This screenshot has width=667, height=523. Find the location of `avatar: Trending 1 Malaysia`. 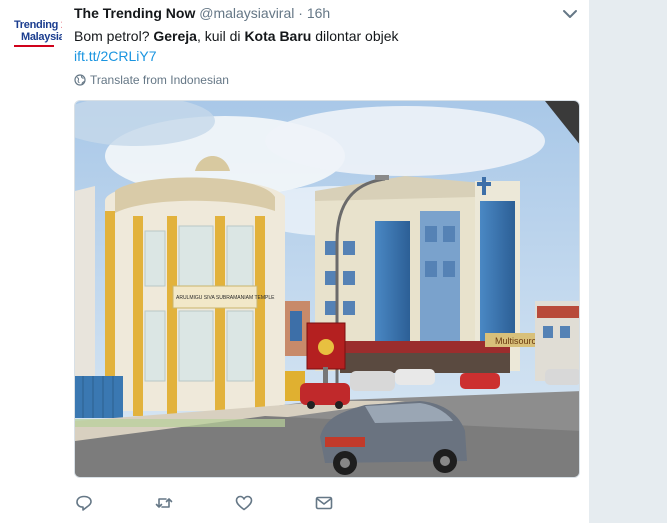

avatar: Trending 1 Malaysia is located at coordinates (37, 38).